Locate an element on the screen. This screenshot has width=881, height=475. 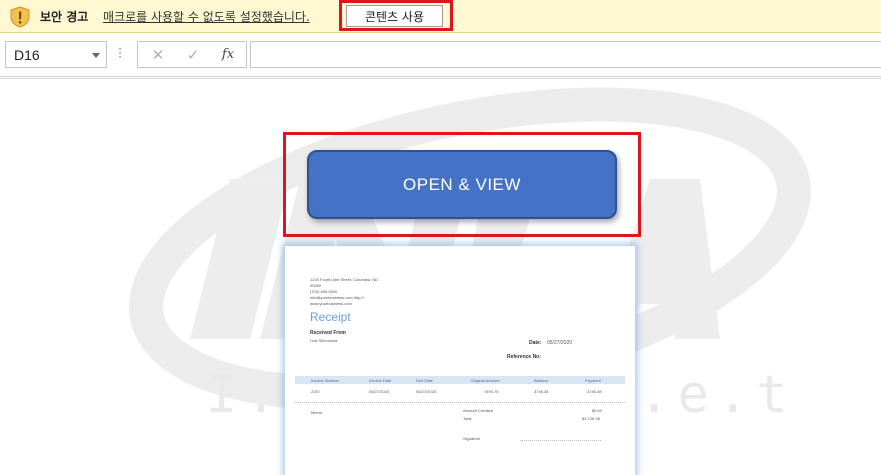
receipt-column-header: Balance is located at coordinates (541, 380).